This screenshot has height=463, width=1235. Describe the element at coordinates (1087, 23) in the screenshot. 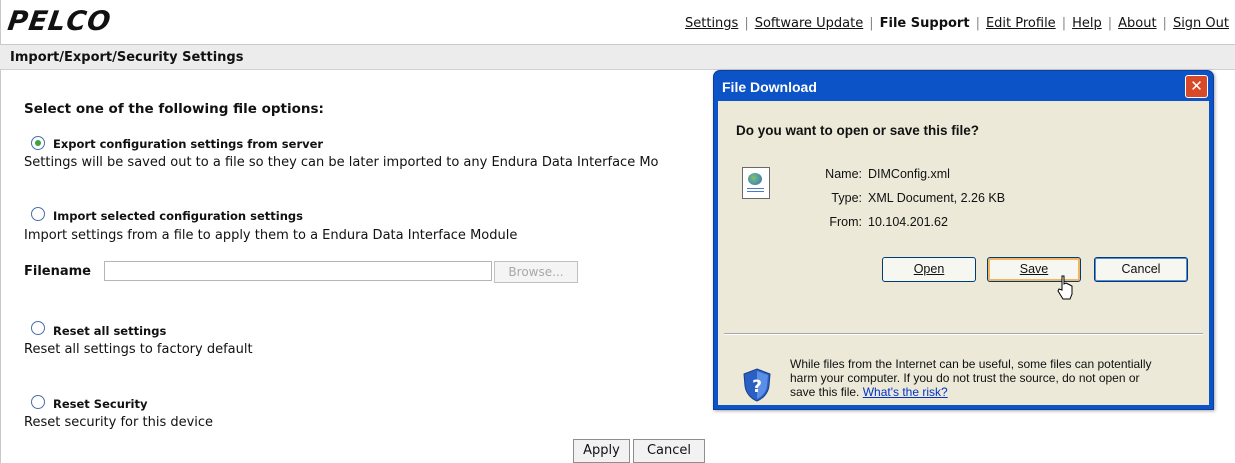

I see `nav-help: Help` at that location.